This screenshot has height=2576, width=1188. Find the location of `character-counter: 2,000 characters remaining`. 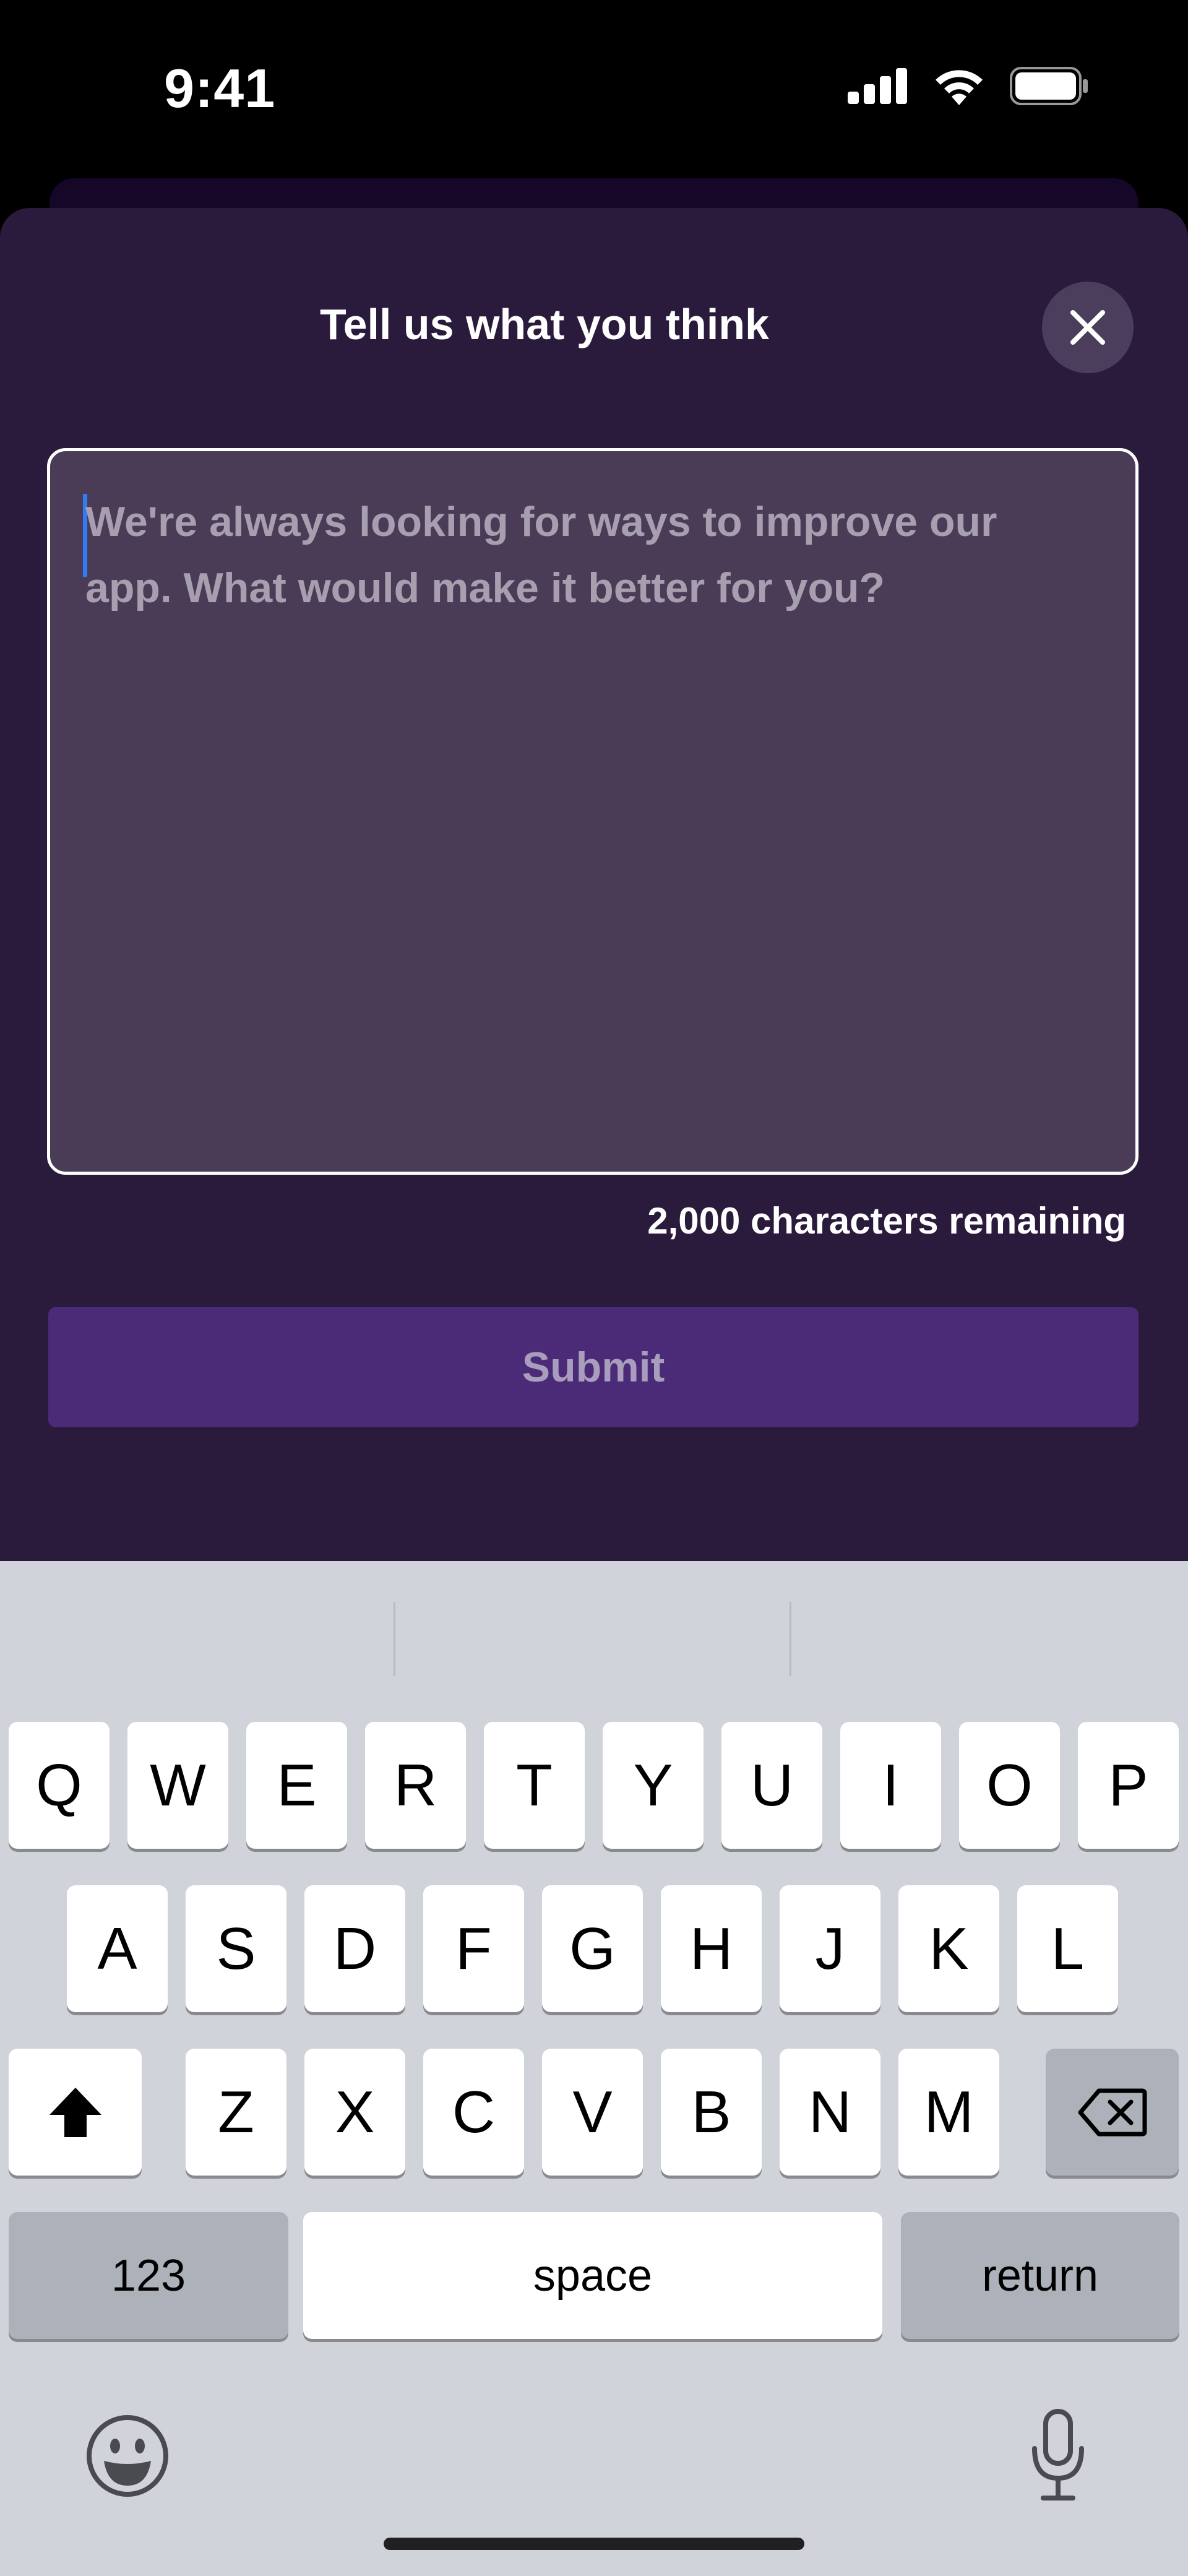

character-counter: 2,000 characters remaining is located at coordinates (886, 1221).